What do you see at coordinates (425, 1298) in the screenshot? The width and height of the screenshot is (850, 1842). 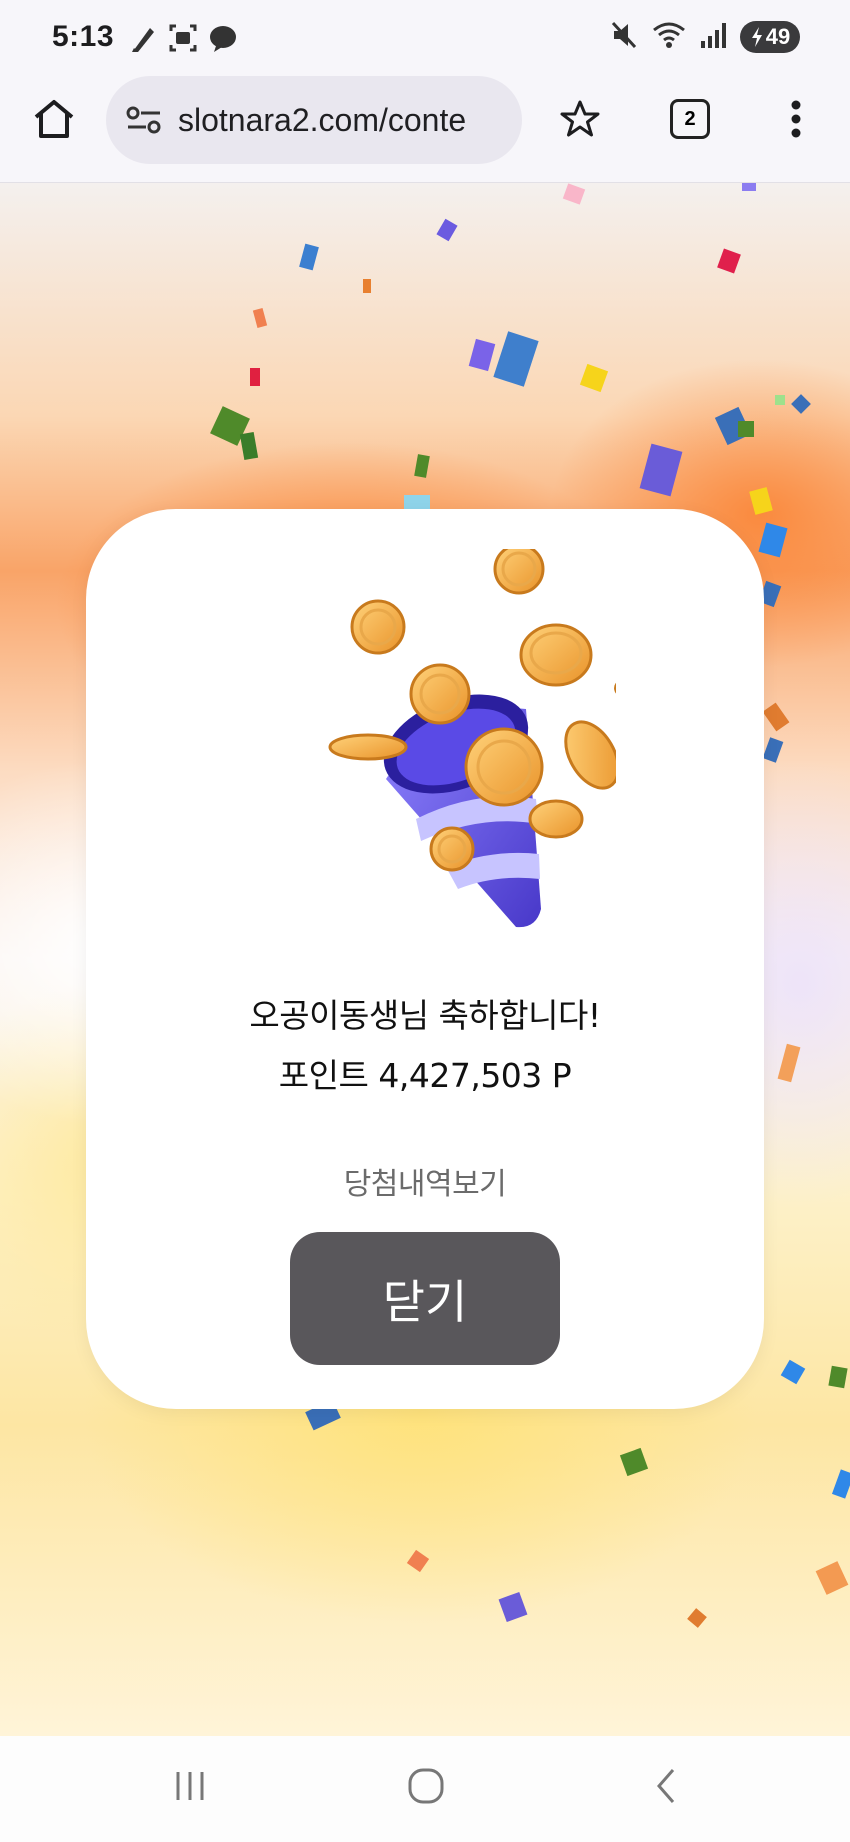 I see `close-button: 닫기` at bounding box center [425, 1298].